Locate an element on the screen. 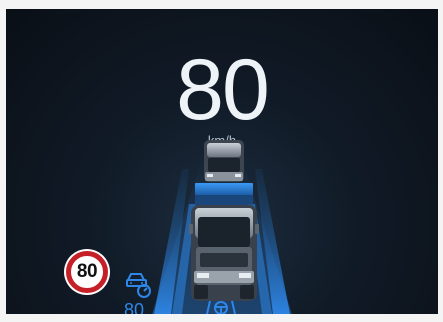 The height and width of the screenshot is (322, 443). lane-keeping-steering-icon is located at coordinates (221, 307).